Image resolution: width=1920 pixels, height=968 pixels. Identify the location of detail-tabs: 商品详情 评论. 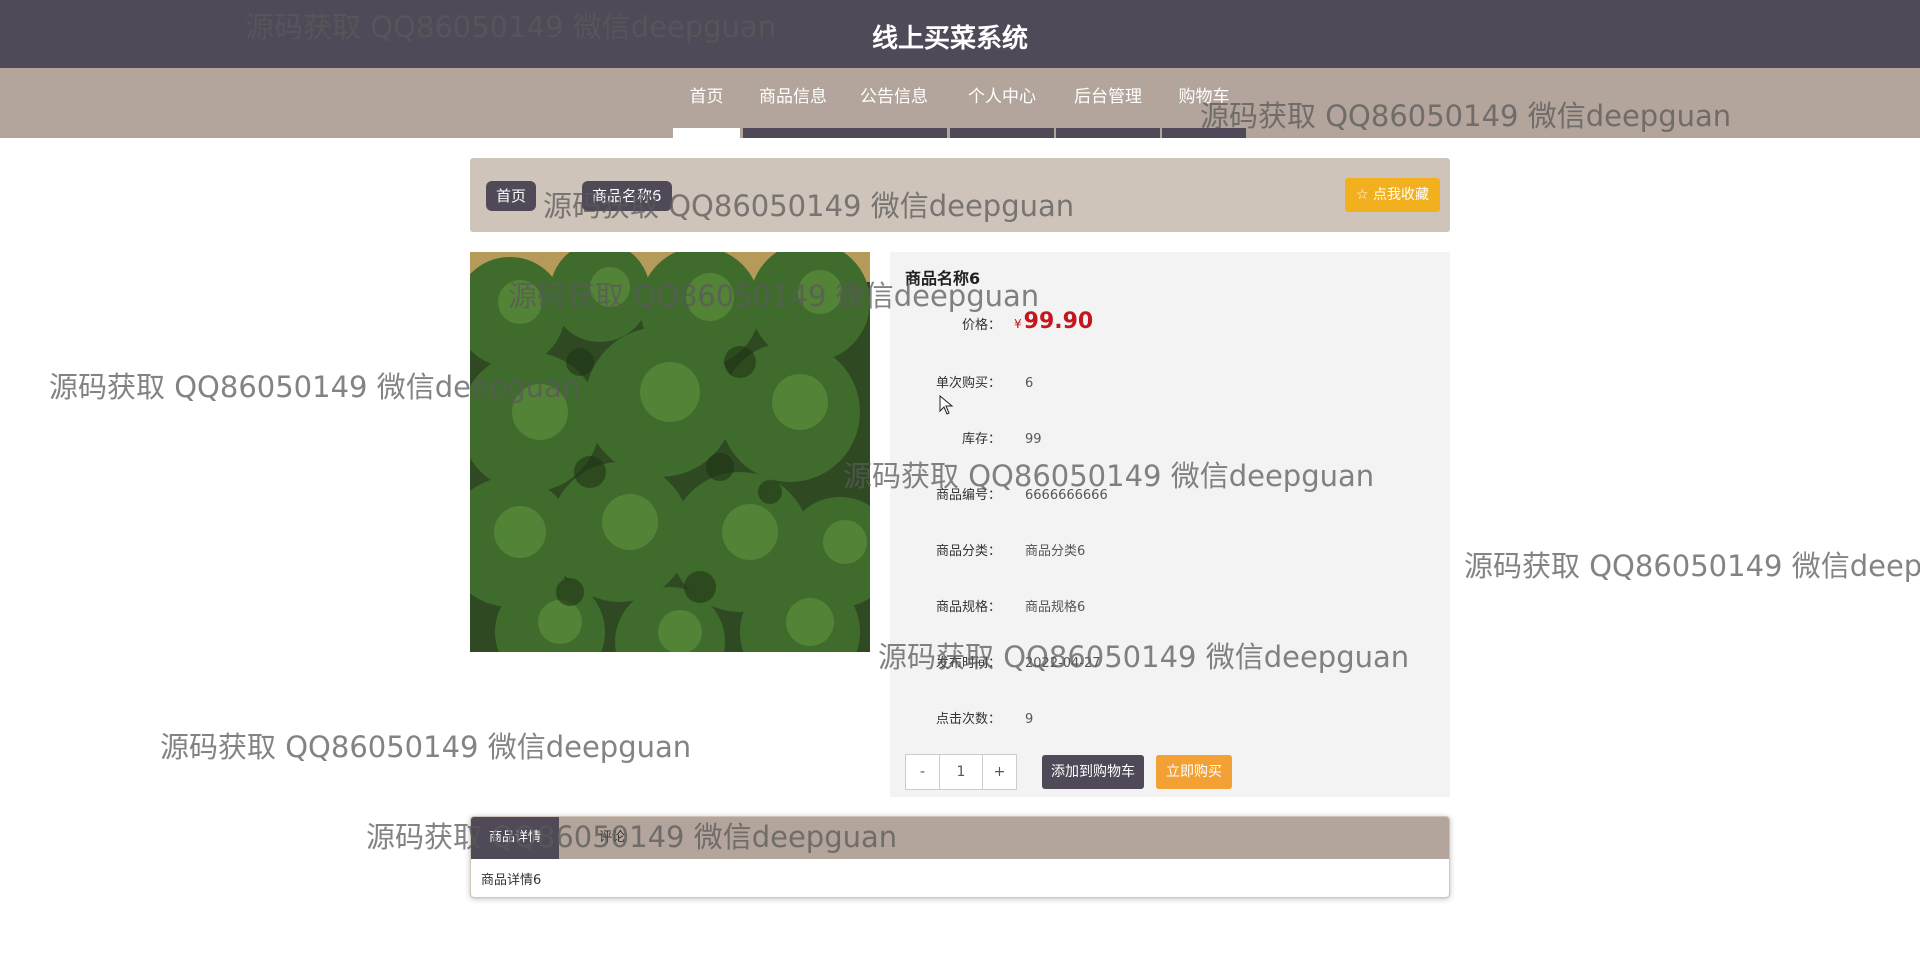
(960, 838).